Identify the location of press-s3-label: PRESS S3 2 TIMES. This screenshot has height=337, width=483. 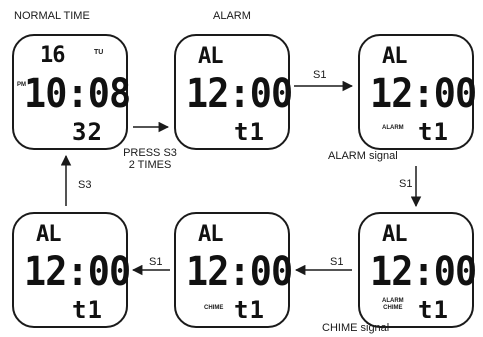
(150, 159).